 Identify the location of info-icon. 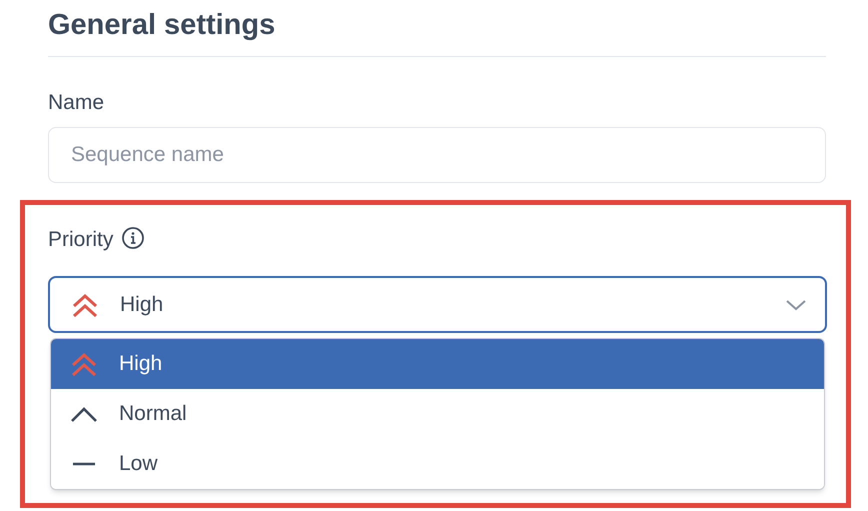
(133, 238).